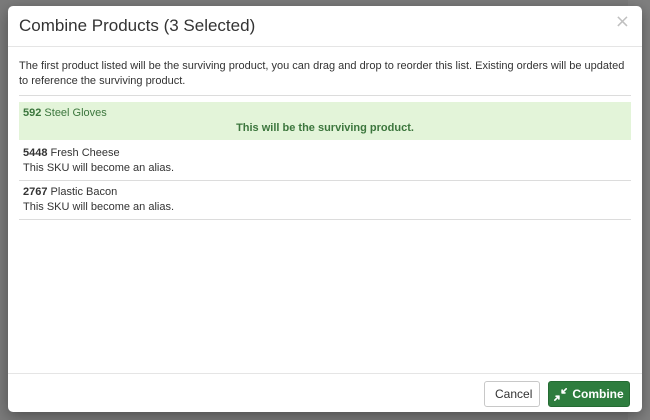 This screenshot has height=420, width=650. Describe the element at coordinates (32, 113) in the screenshot. I see `product-sku: 592` at that location.